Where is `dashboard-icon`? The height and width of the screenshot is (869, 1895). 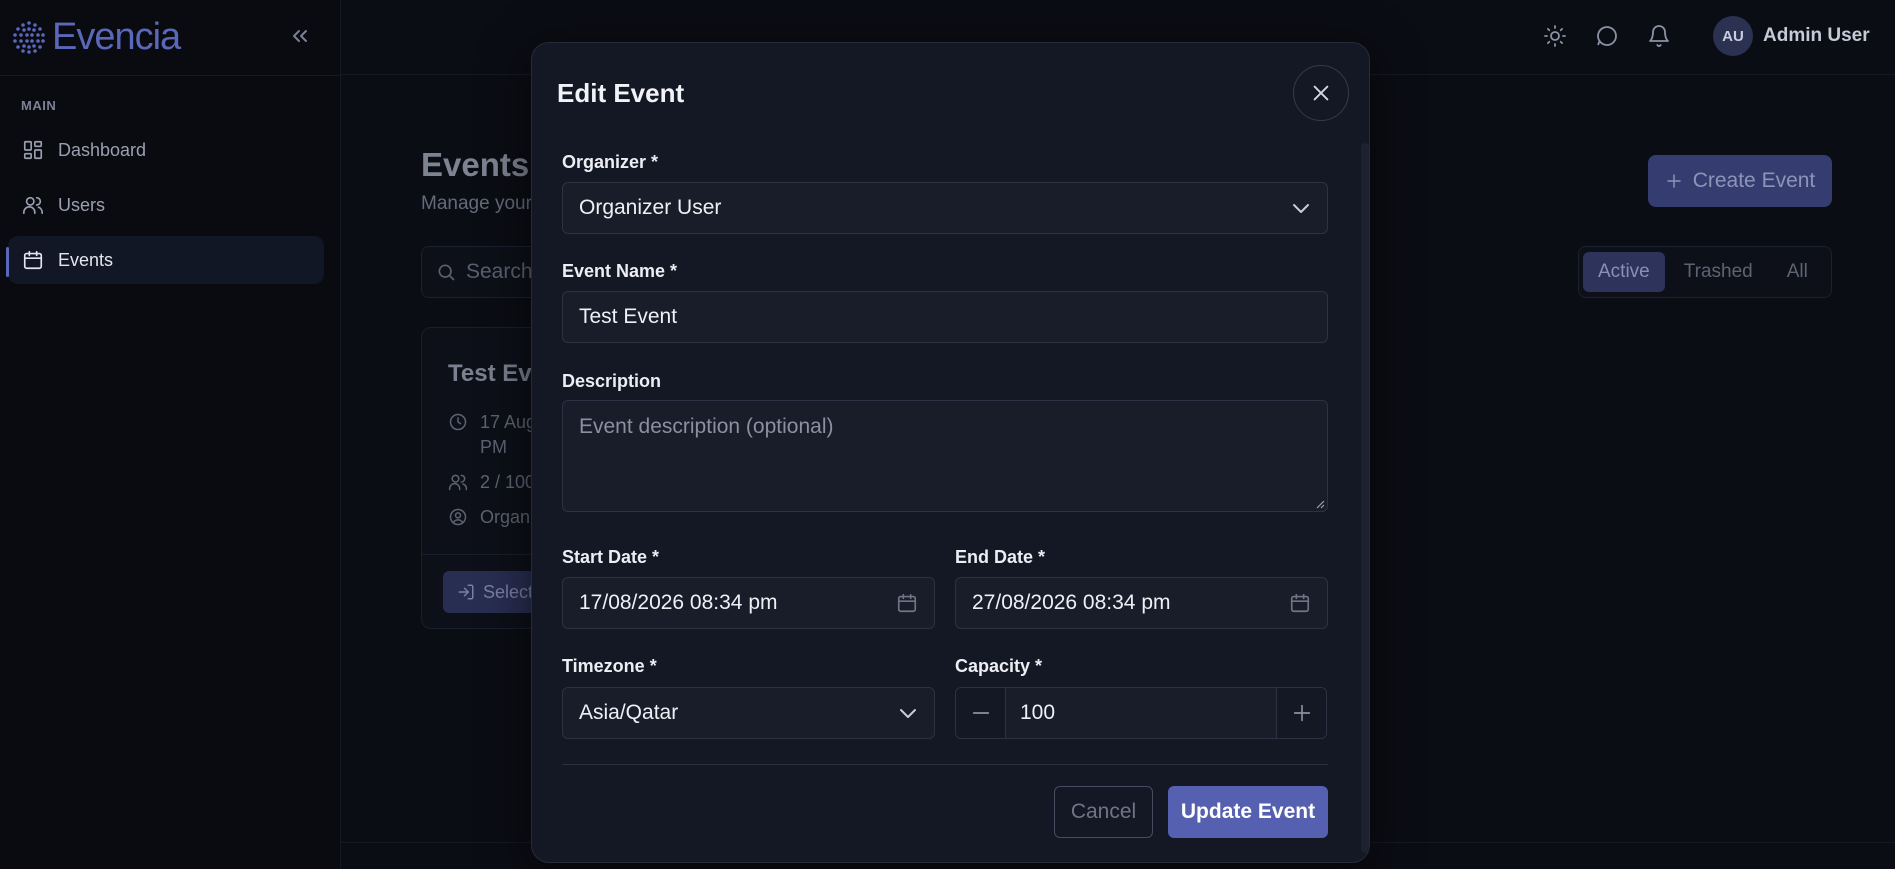
dashboard-icon is located at coordinates (33, 150).